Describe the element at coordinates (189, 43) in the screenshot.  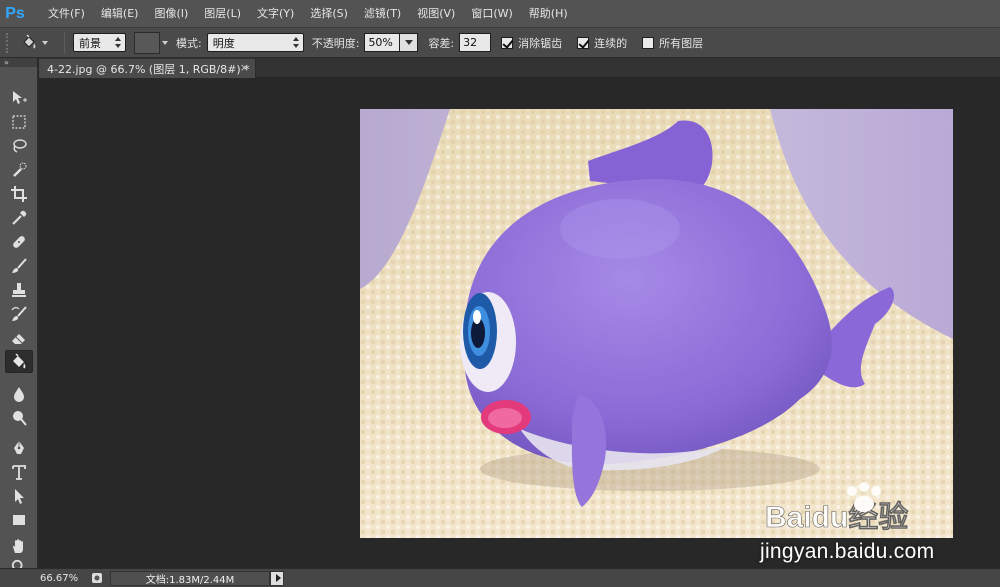
I see `mode-label: 模式:` at that location.